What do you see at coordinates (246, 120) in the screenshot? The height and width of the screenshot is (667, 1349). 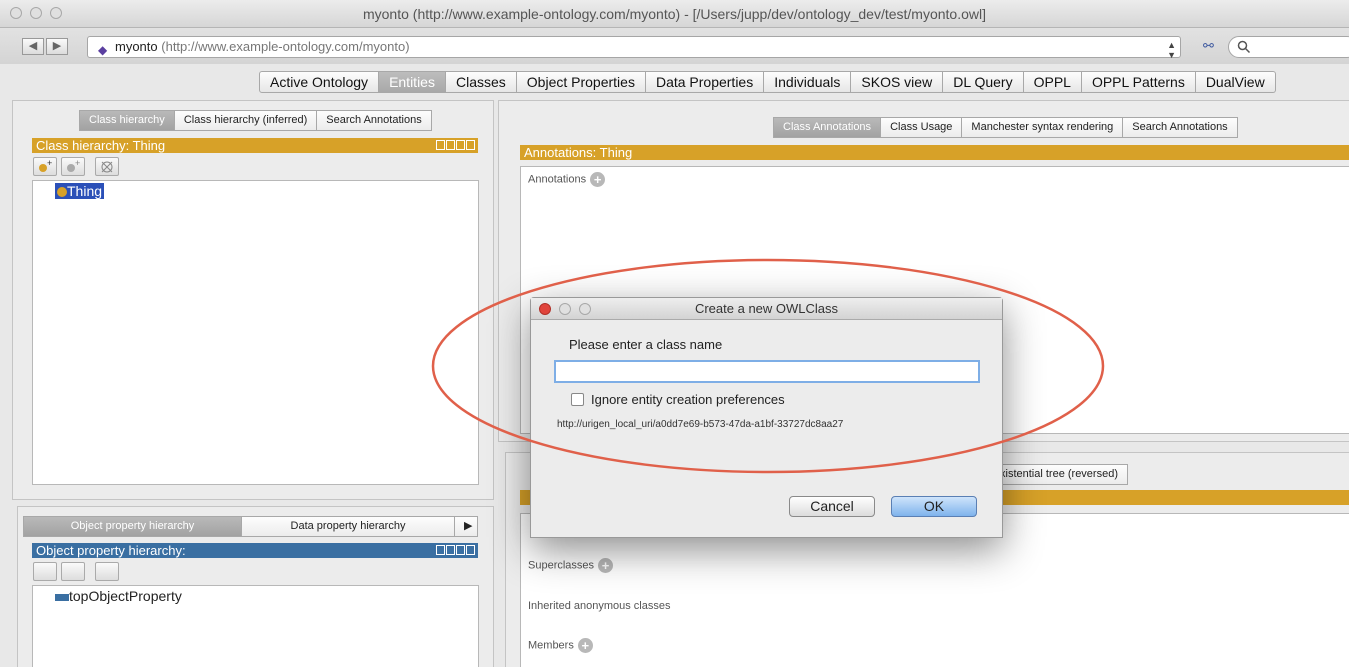 I see `tab-class-hierarchy-inferred: Class hierarchy (inferred)` at bounding box center [246, 120].